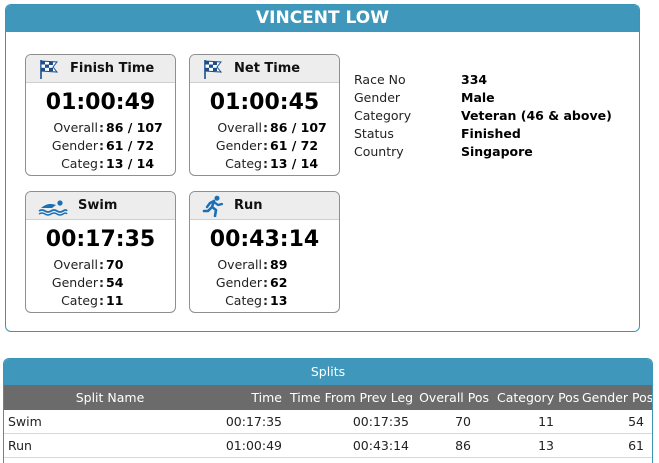 This screenshot has width=659, height=463. Describe the element at coordinates (474, 79) in the screenshot. I see `race-no-value: 334` at that location.